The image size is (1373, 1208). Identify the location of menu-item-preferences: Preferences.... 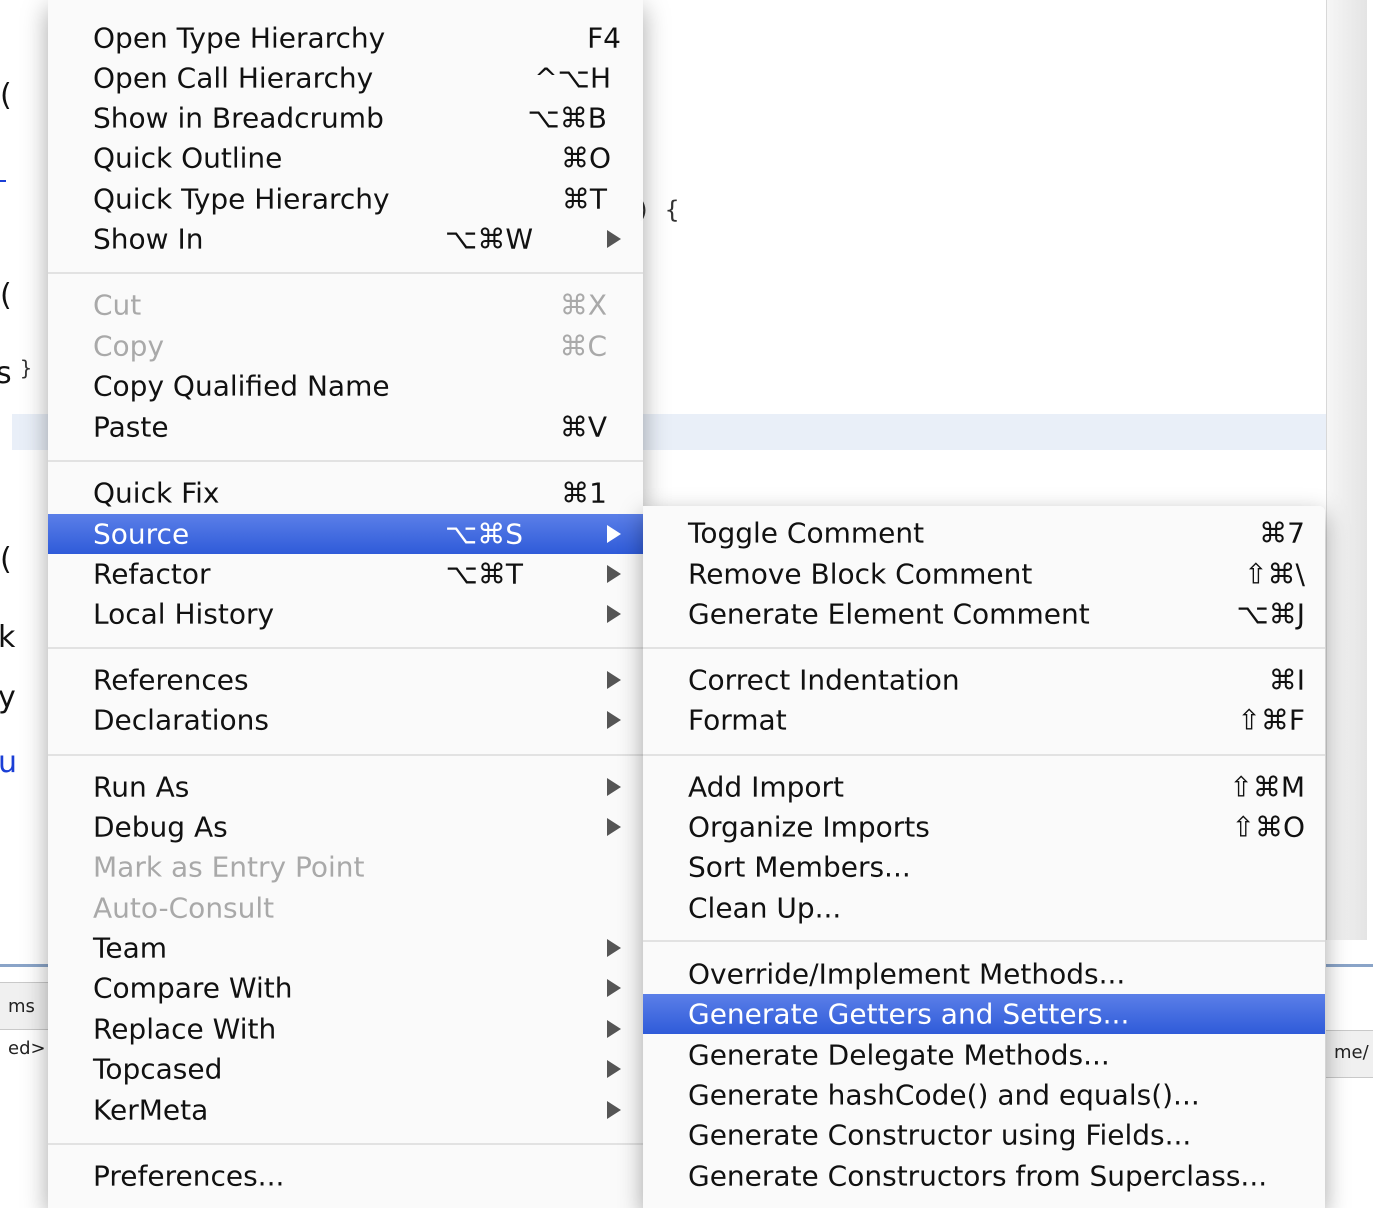
(345, 1176).